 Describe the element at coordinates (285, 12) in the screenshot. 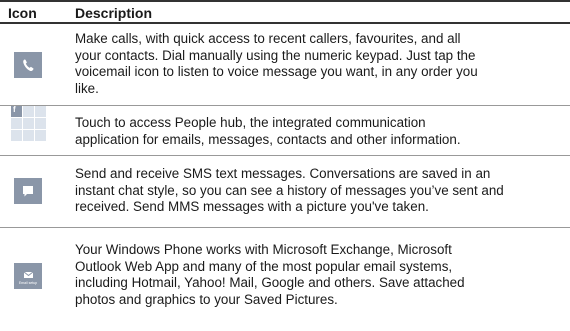

I see `table-header: Icon Description` at that location.